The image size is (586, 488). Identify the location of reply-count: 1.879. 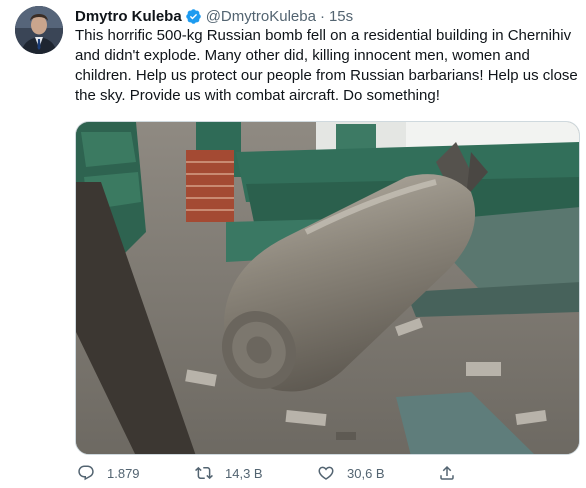
(123, 473).